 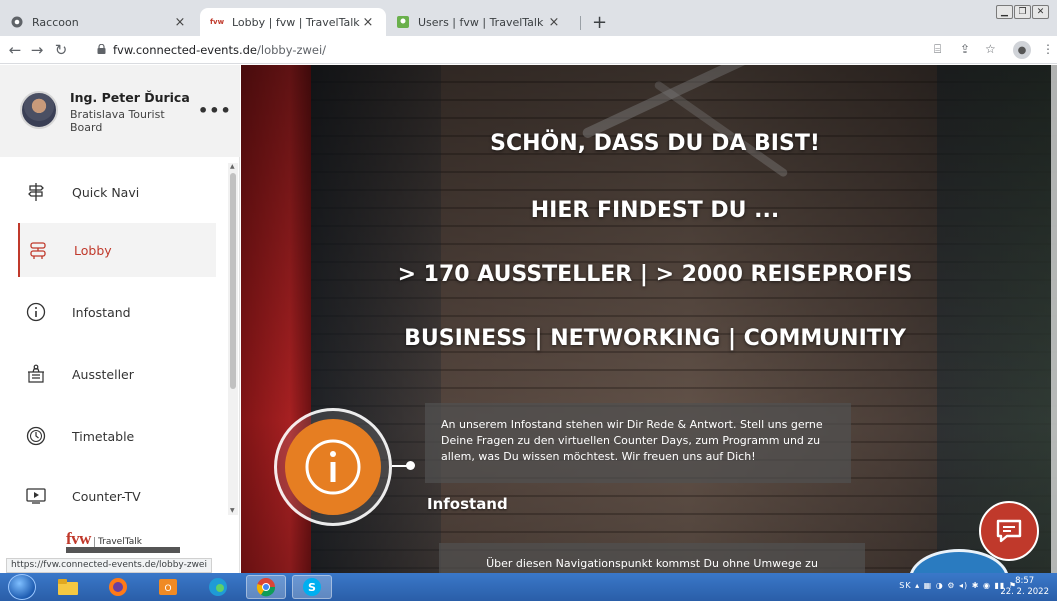 I want to click on page-scrollbar, so click(x=1054, y=319).